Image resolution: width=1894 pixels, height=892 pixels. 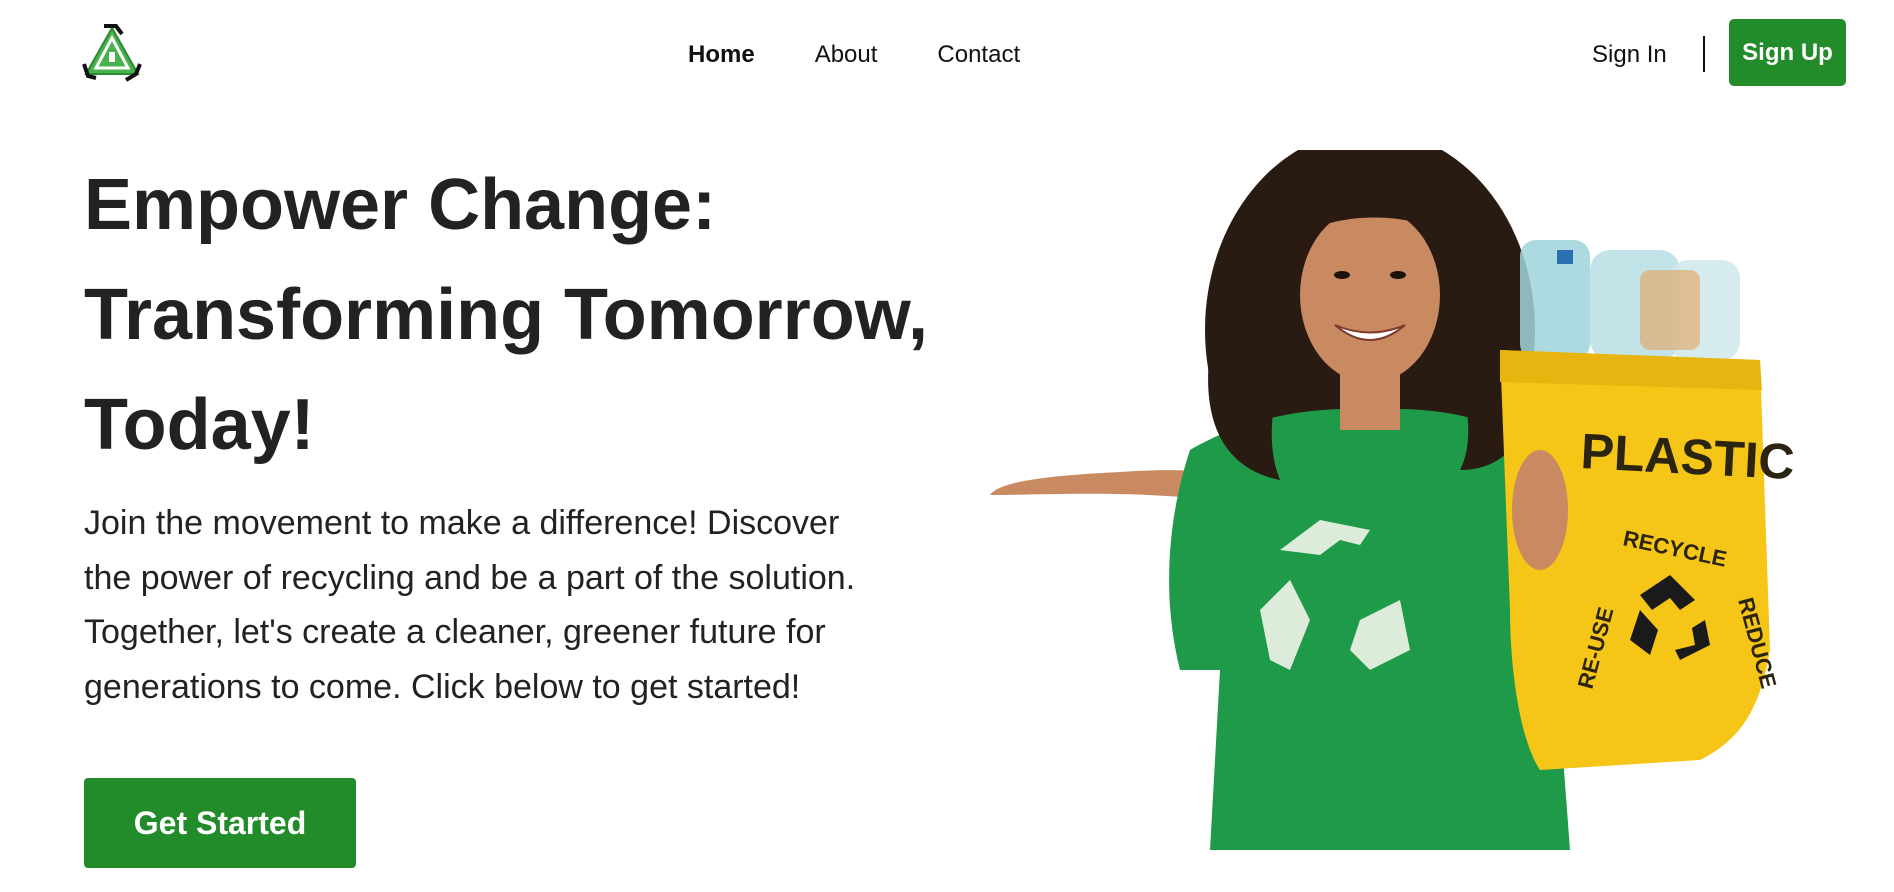 I want to click on main-nav: Home About Contact, so click(x=854, y=55).